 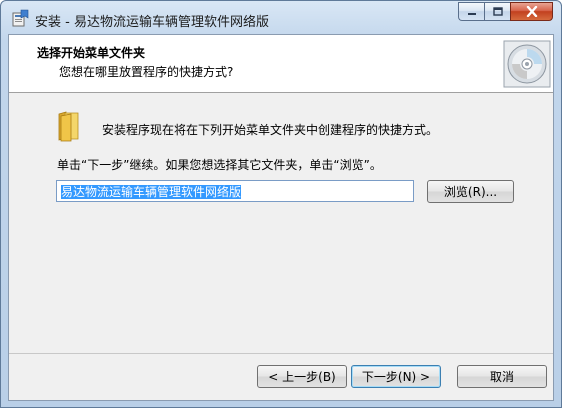 What do you see at coordinates (270, 130) in the screenshot?
I see `info-text: 安装程序现在将在下列开始菜单文件夹中创建程序的快捷方式。` at bounding box center [270, 130].